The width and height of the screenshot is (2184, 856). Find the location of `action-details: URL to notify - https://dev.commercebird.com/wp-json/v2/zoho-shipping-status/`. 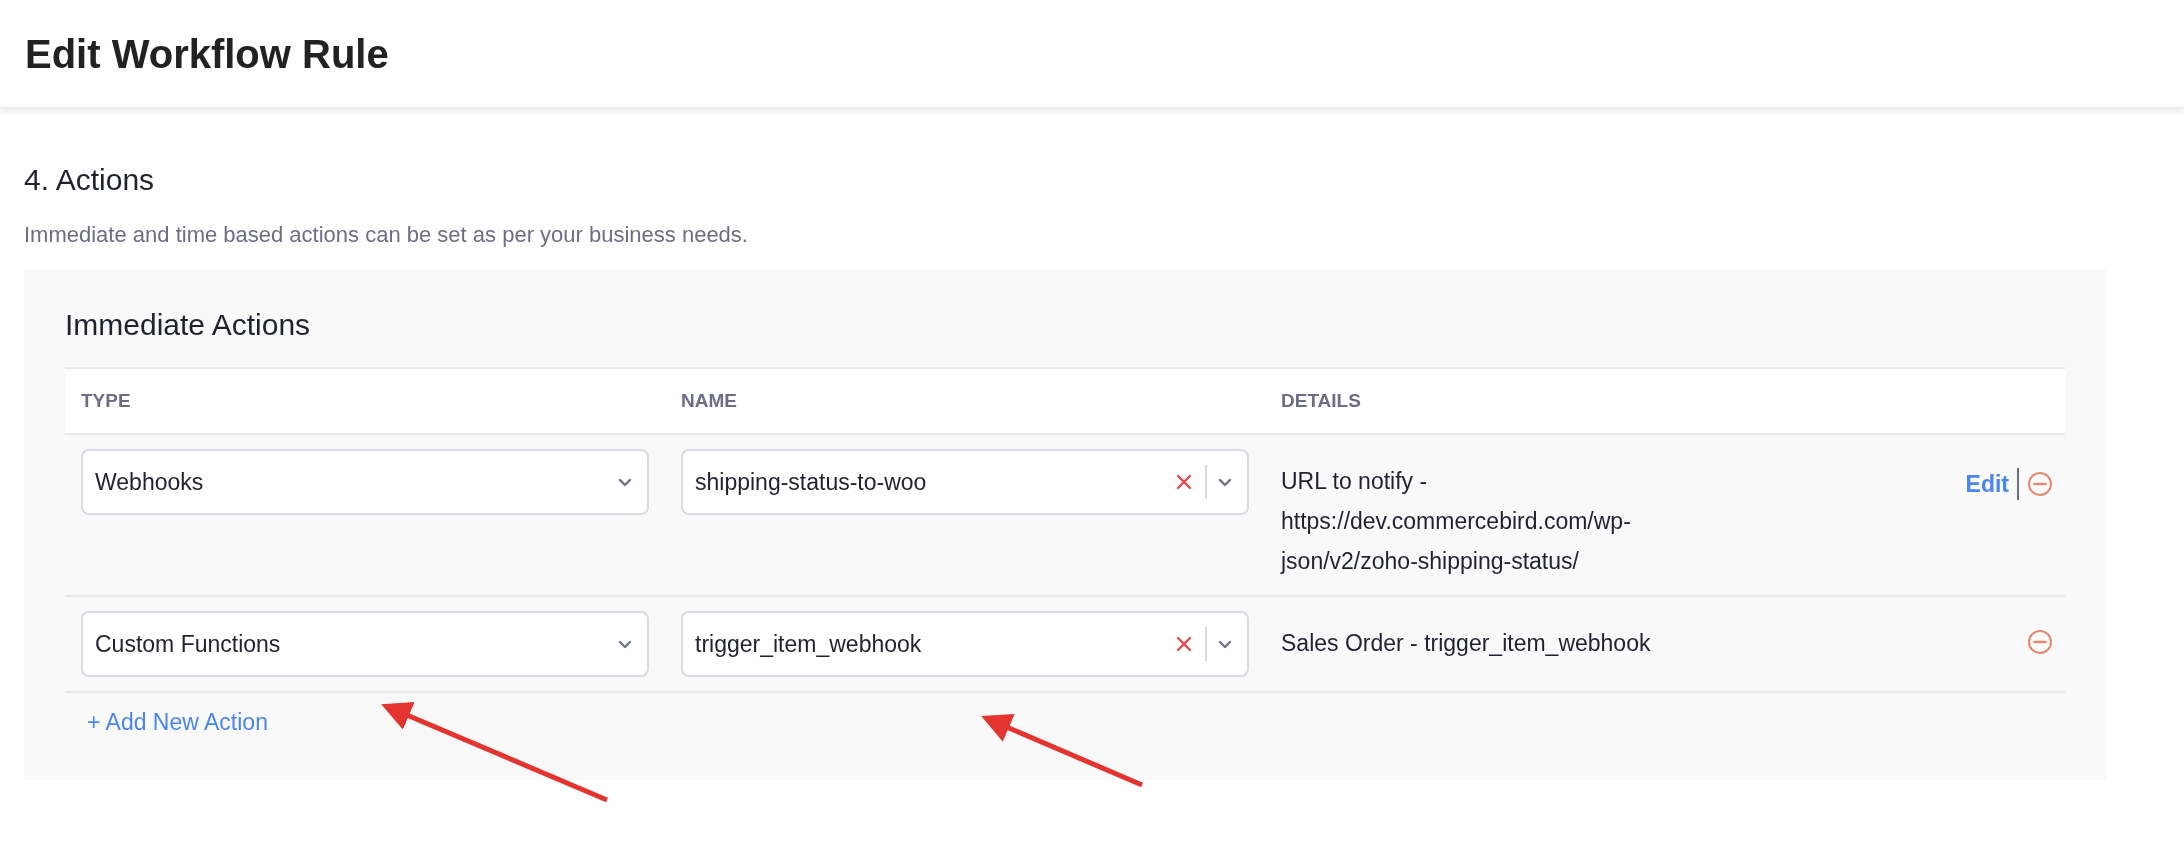

action-details: URL to notify - https://dev.commercebird.com/wp-json/v2/zoho-shipping-status/ is located at coordinates (1456, 521).